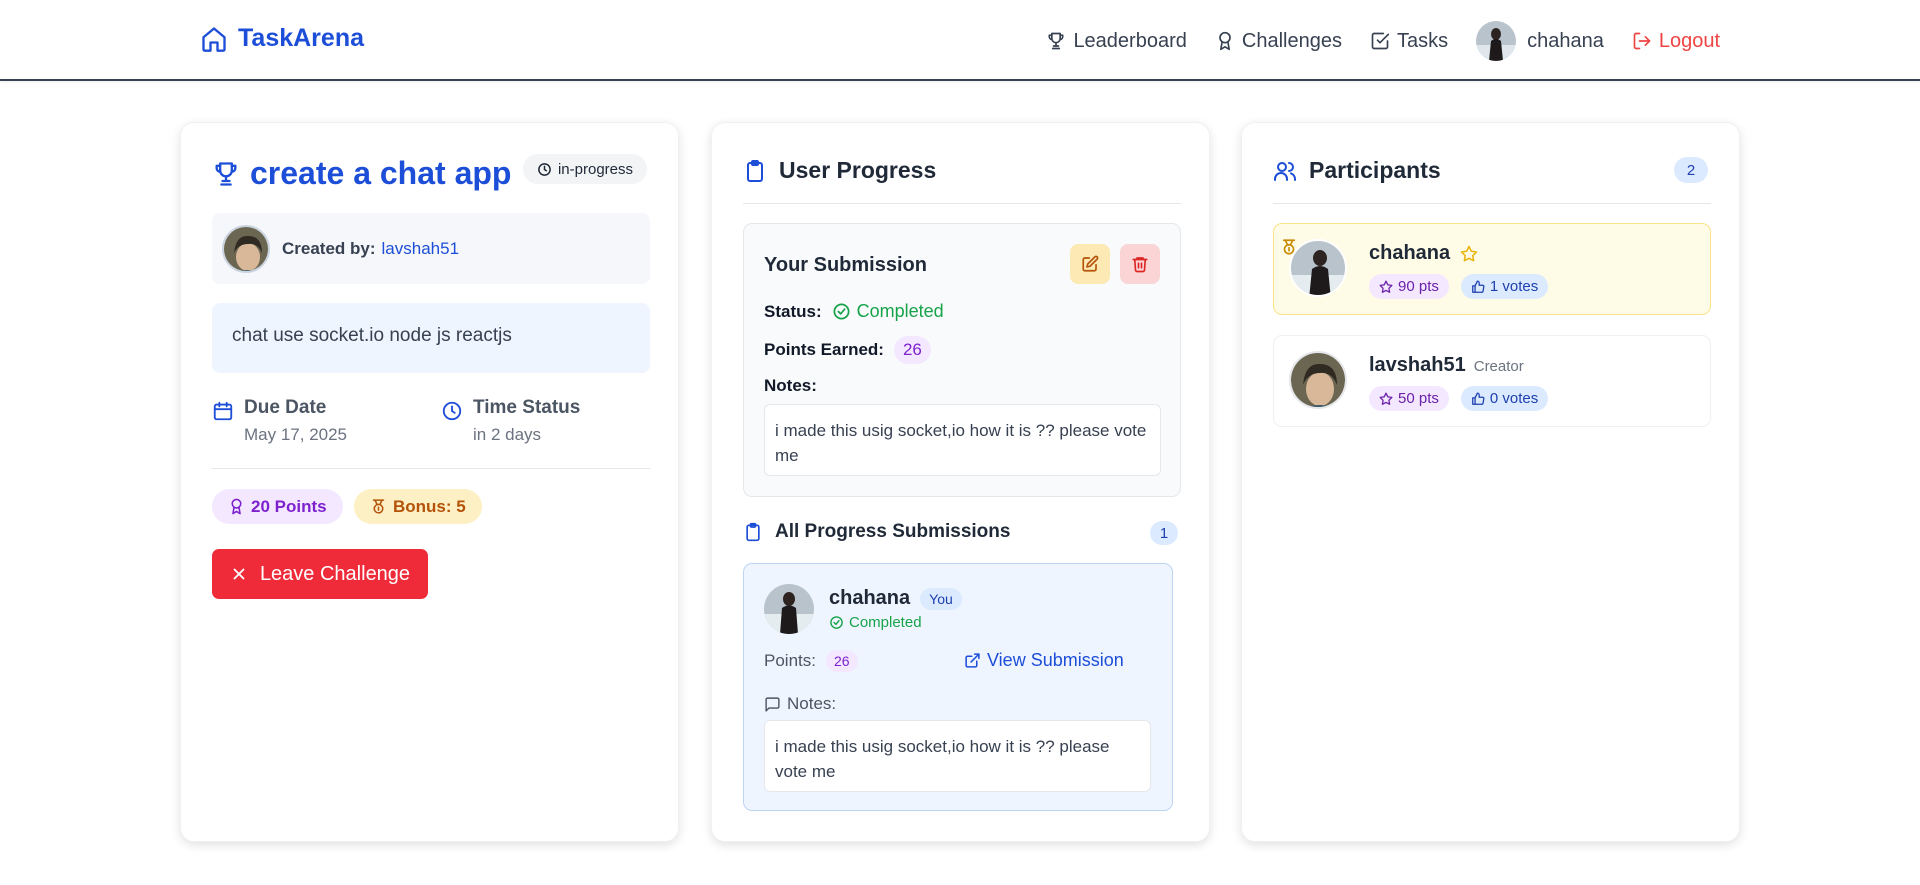 The image size is (1920, 885). Describe the element at coordinates (289, 506) in the screenshot. I see `points-label: 20 Points` at that location.